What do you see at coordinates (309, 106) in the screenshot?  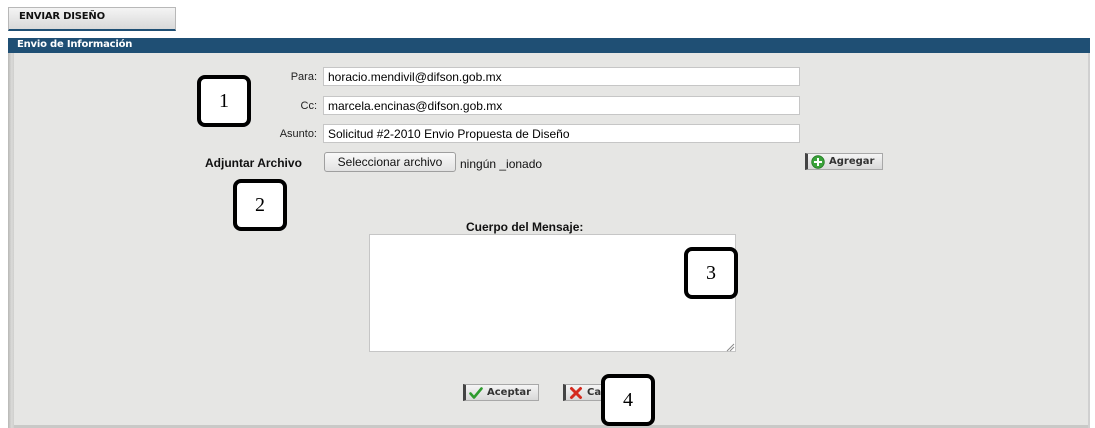 I see `cc-label: Cc:` at bounding box center [309, 106].